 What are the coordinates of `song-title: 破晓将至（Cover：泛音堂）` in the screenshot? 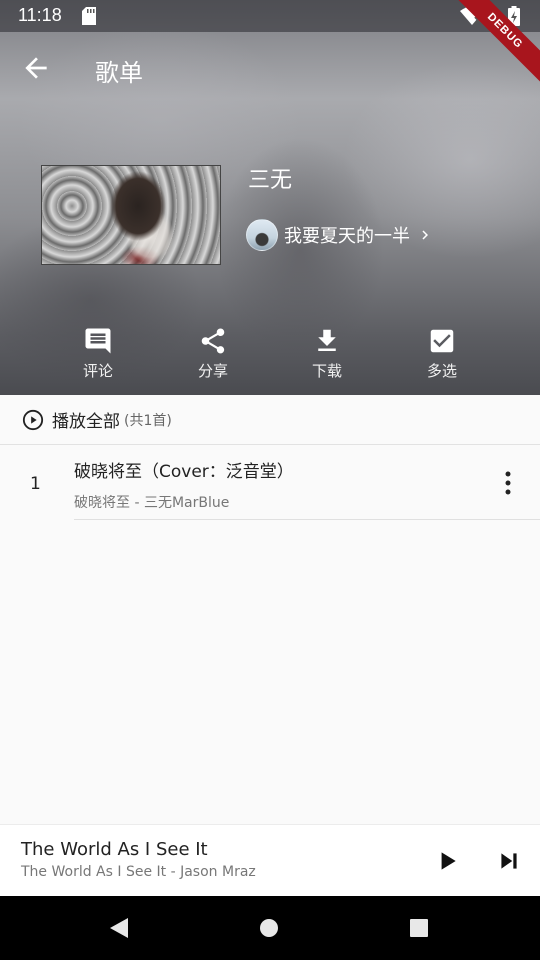 It's located at (184, 472).